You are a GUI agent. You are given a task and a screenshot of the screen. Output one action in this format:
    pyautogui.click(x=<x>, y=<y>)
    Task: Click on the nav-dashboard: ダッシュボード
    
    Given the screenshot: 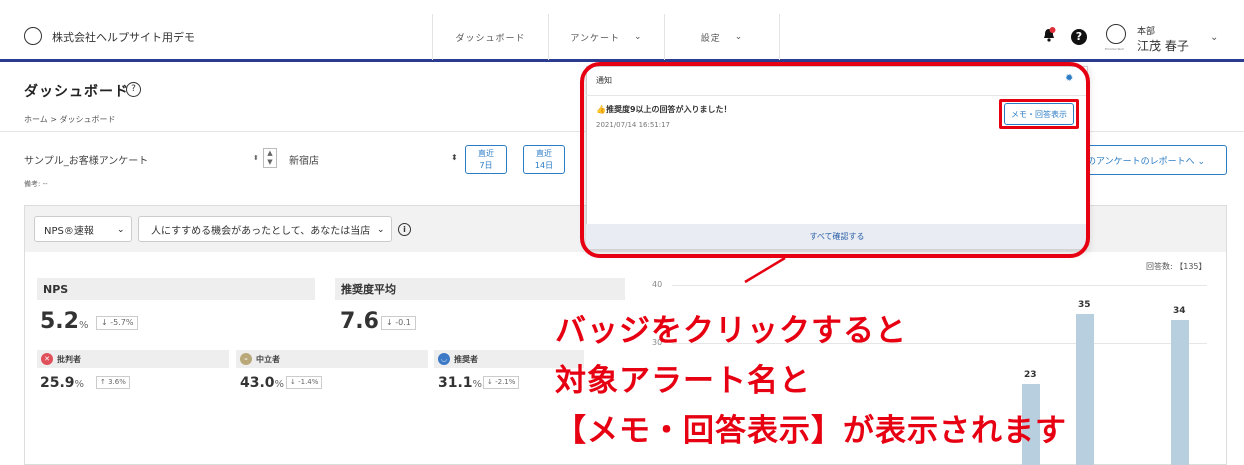 What is the action you would take?
    pyautogui.click(x=490, y=37)
    